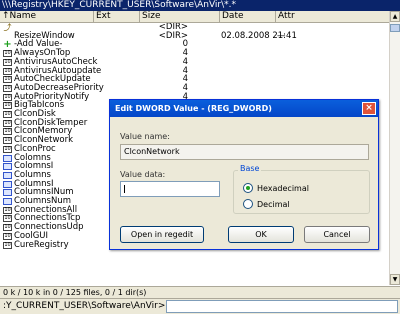 This screenshot has height=314, width=400. What do you see at coordinates (162, 234) in the screenshot?
I see `open-in-regedit-button: Open in regedit` at bounding box center [162, 234].